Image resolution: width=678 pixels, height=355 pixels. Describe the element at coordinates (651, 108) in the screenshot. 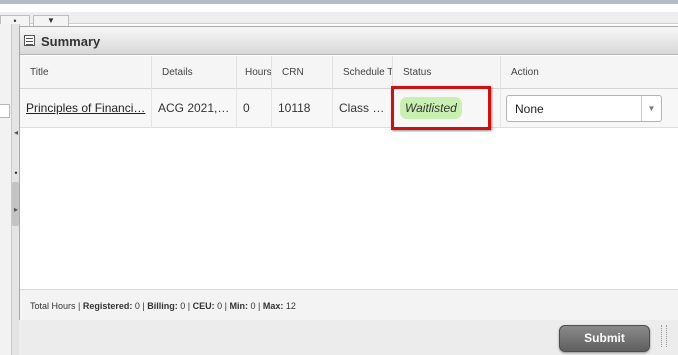

I see `chevron-down-icon: ▼` at that location.